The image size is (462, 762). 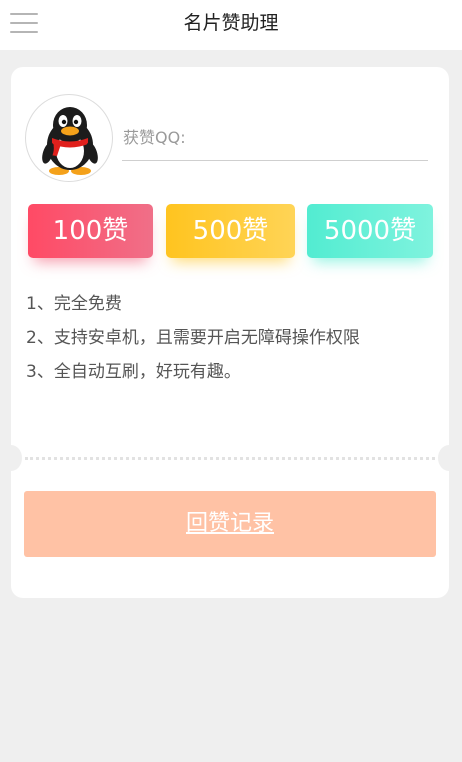 I want to click on dotted-divider, so click(x=230, y=458).